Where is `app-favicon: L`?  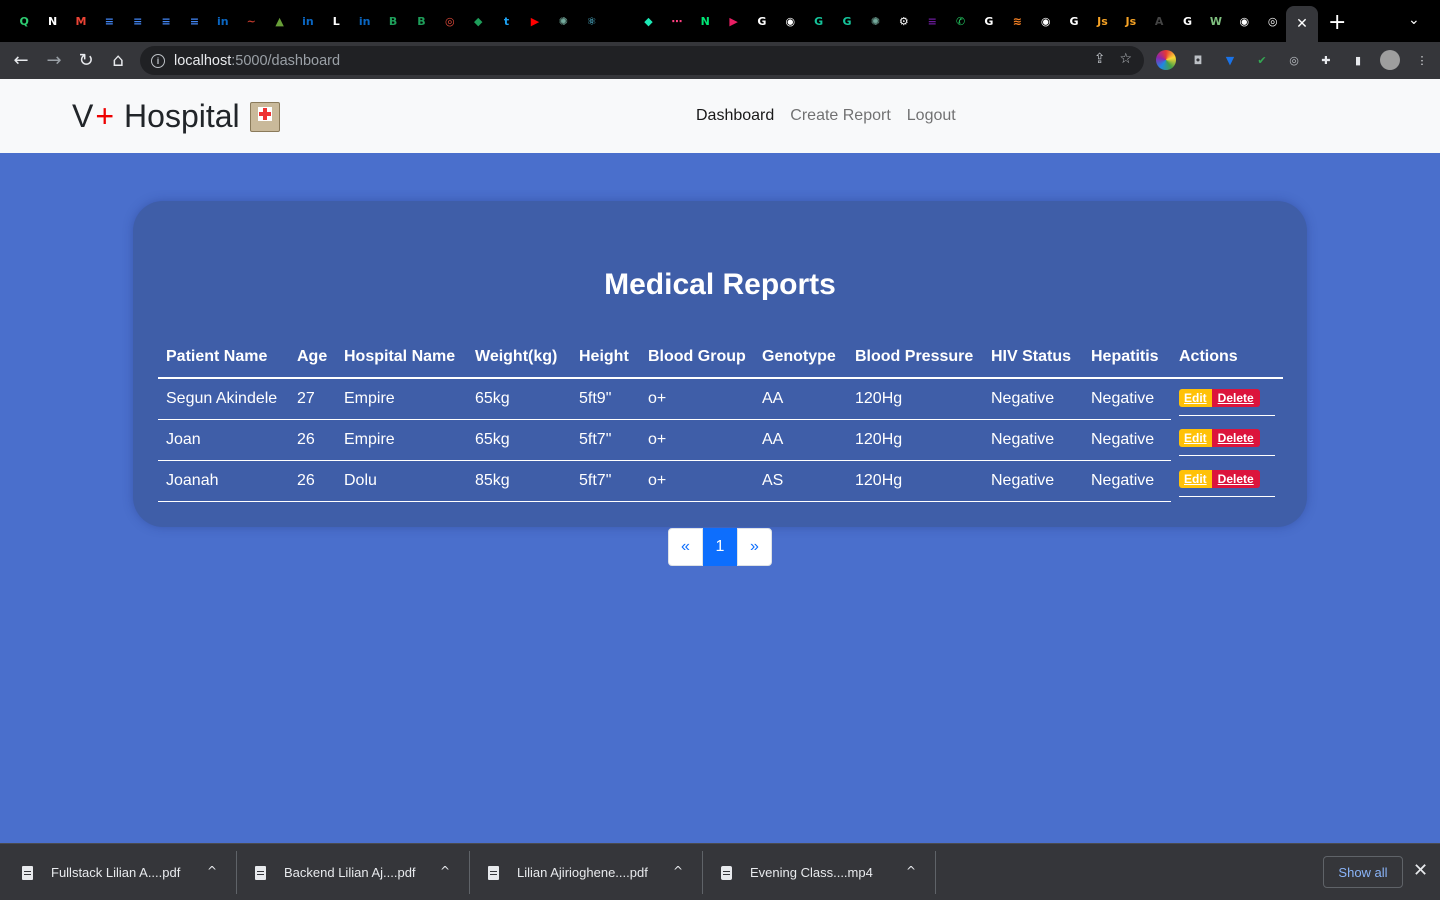 app-favicon: L is located at coordinates (336, 21).